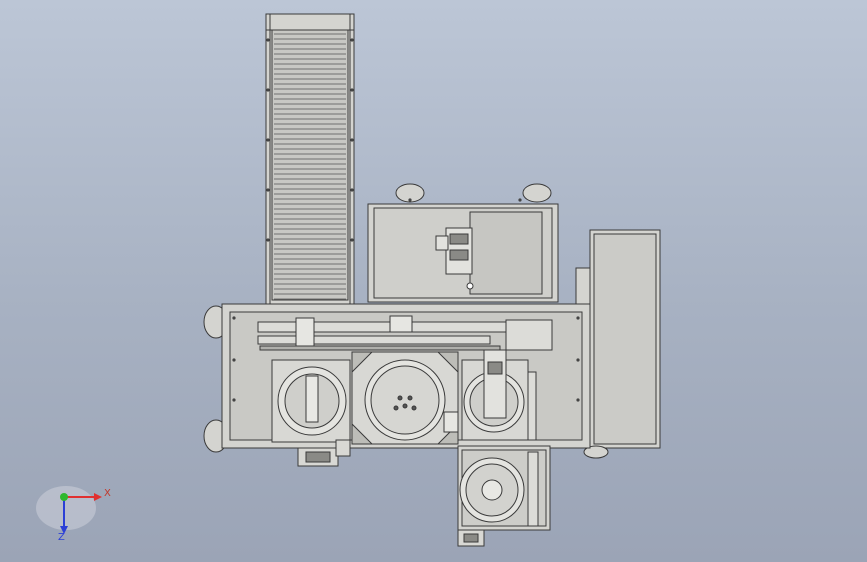 This screenshot has width=867, height=562. What do you see at coordinates (463, 243) in the screenshot?
I see `upper-feeder-unit` at bounding box center [463, 243].